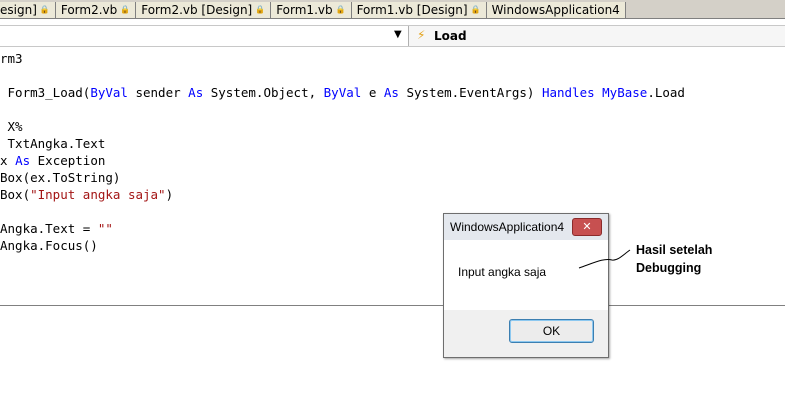 The height and width of the screenshot is (412, 785). I want to click on annotation-line-2: Debugging, so click(669, 268).